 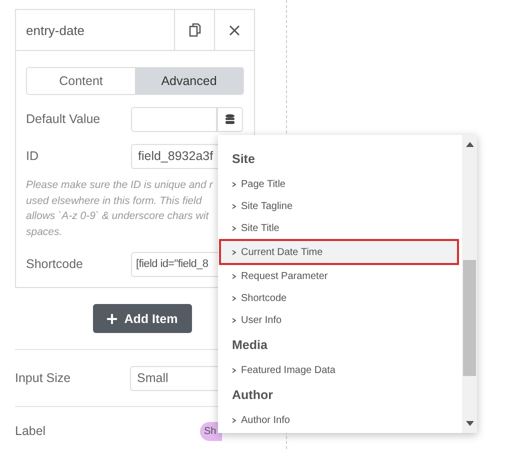 I want to click on database-button, so click(x=230, y=119).